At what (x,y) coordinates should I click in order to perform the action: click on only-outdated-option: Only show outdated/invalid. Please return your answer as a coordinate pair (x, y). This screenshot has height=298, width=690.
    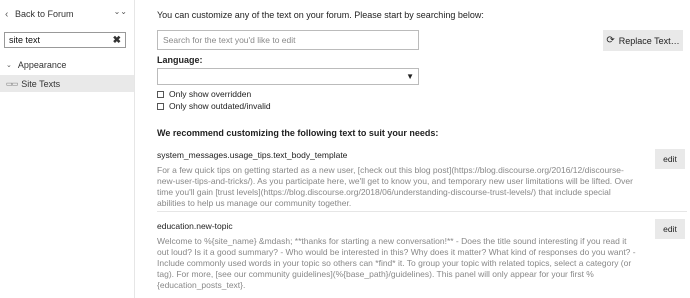
    Looking at the image, I should click on (214, 106).